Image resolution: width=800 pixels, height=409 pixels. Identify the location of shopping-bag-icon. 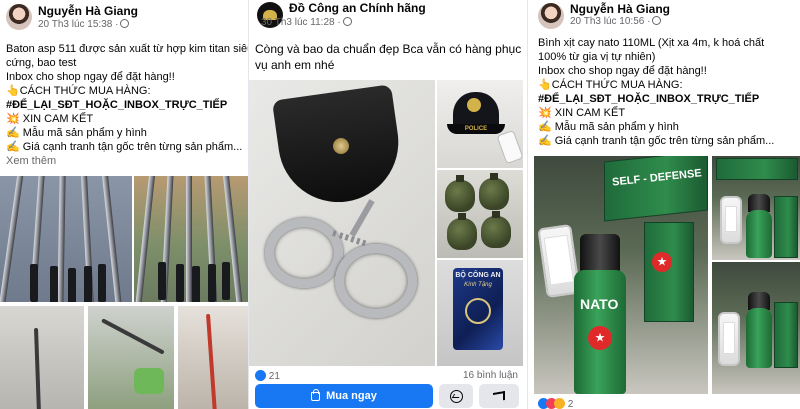
(316, 394).